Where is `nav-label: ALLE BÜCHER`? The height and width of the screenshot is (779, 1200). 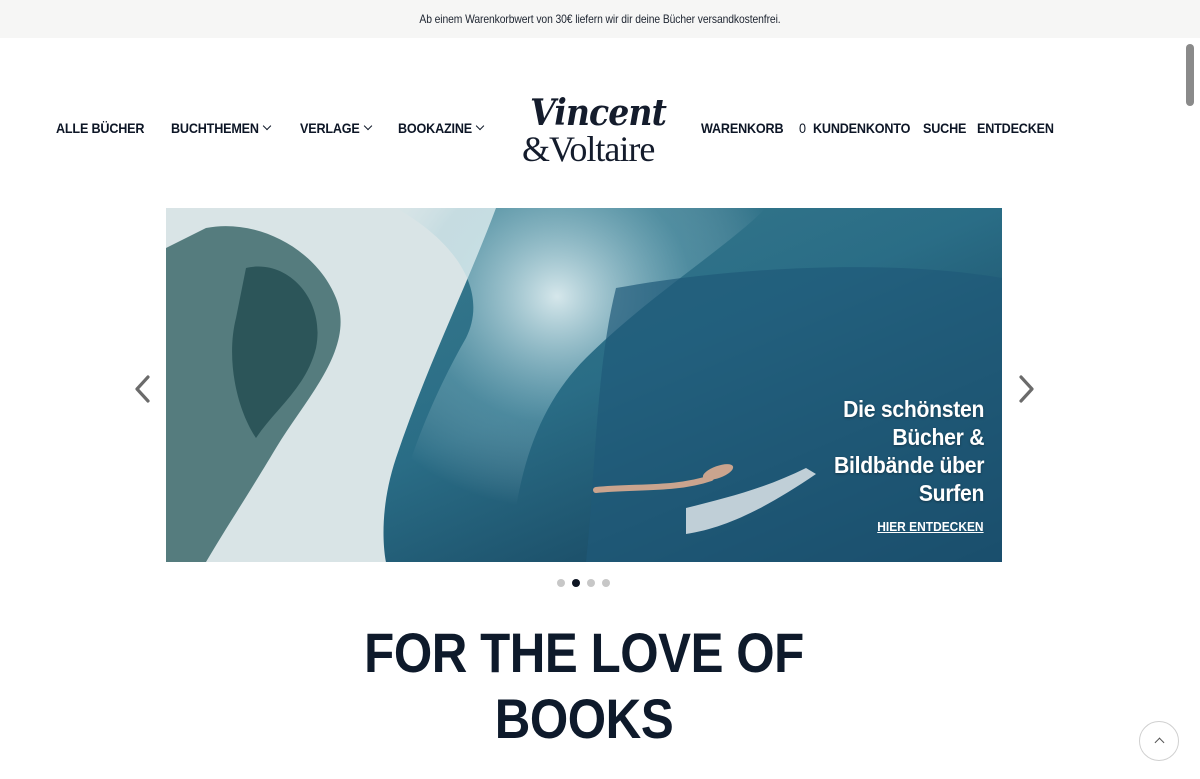
nav-label: ALLE BÜCHER is located at coordinates (100, 128).